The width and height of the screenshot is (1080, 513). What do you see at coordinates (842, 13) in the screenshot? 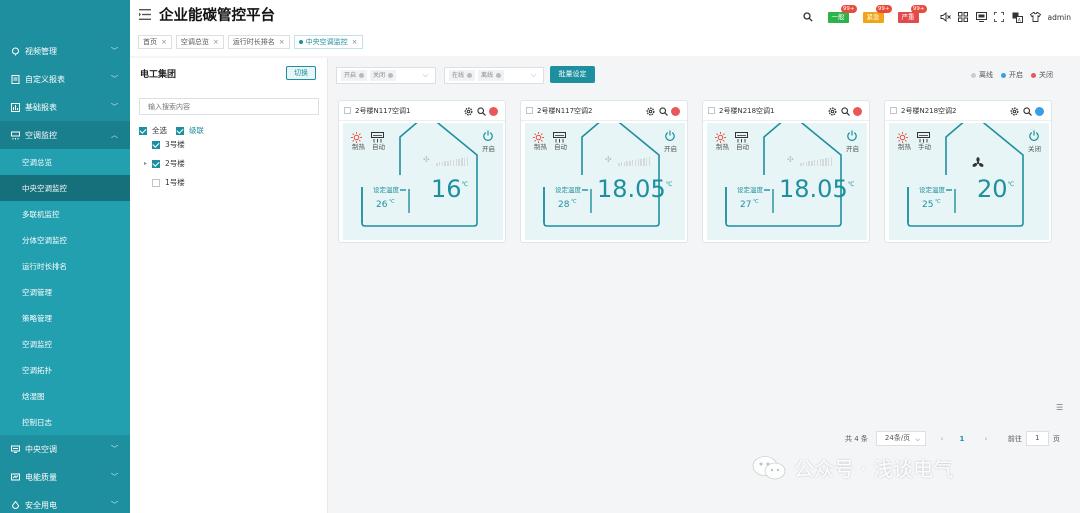
I see `alert-badge-button: 一般 99+` at bounding box center [842, 13].